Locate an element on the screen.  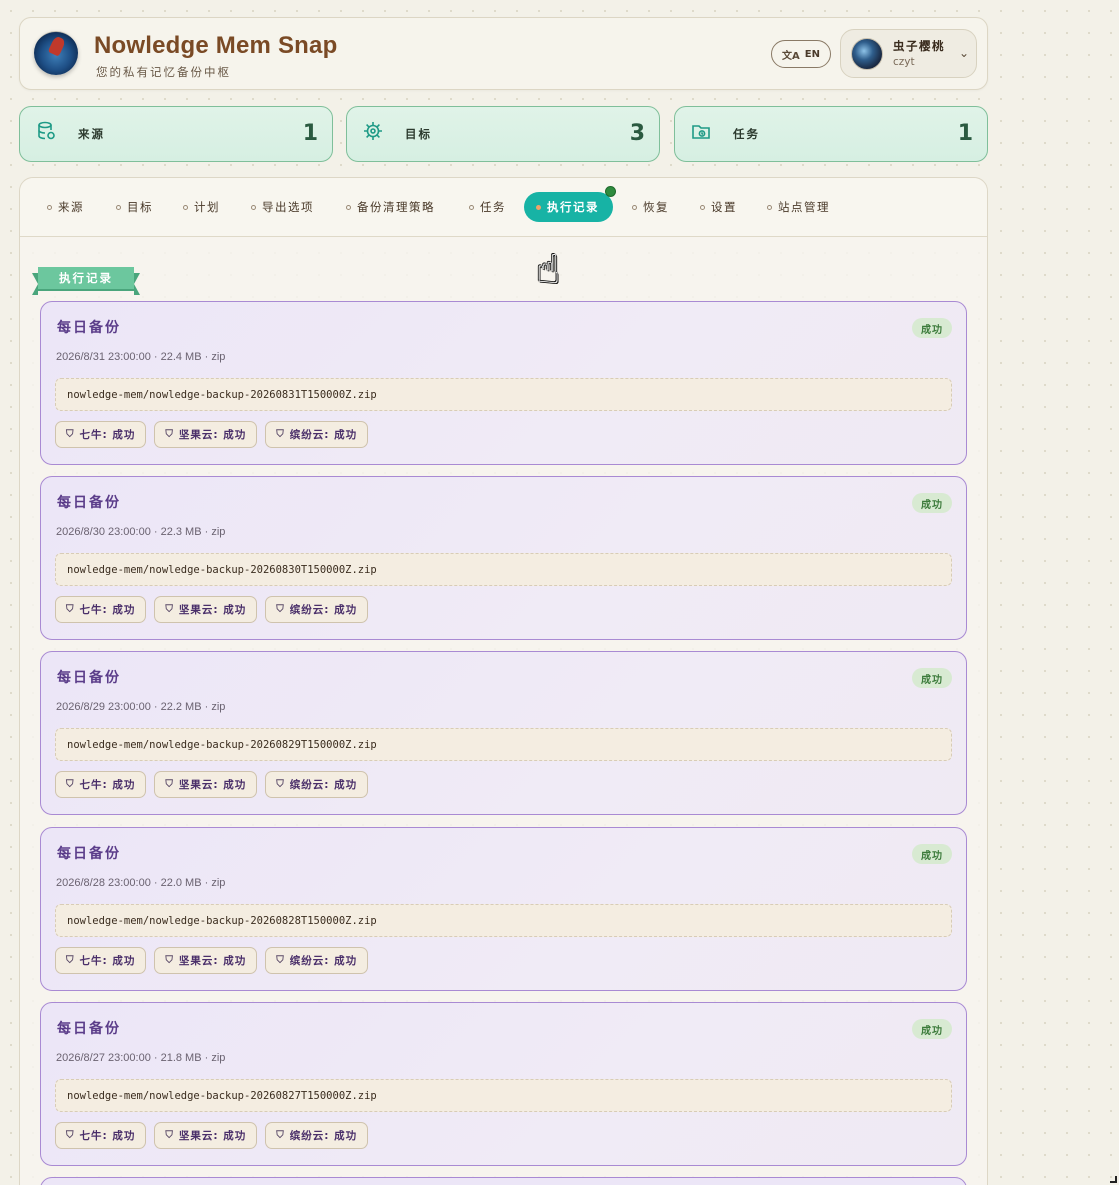
record-meta: 2026/8/28 23:00:00 · 22.0 MB · zip is located at coordinates (141, 883).